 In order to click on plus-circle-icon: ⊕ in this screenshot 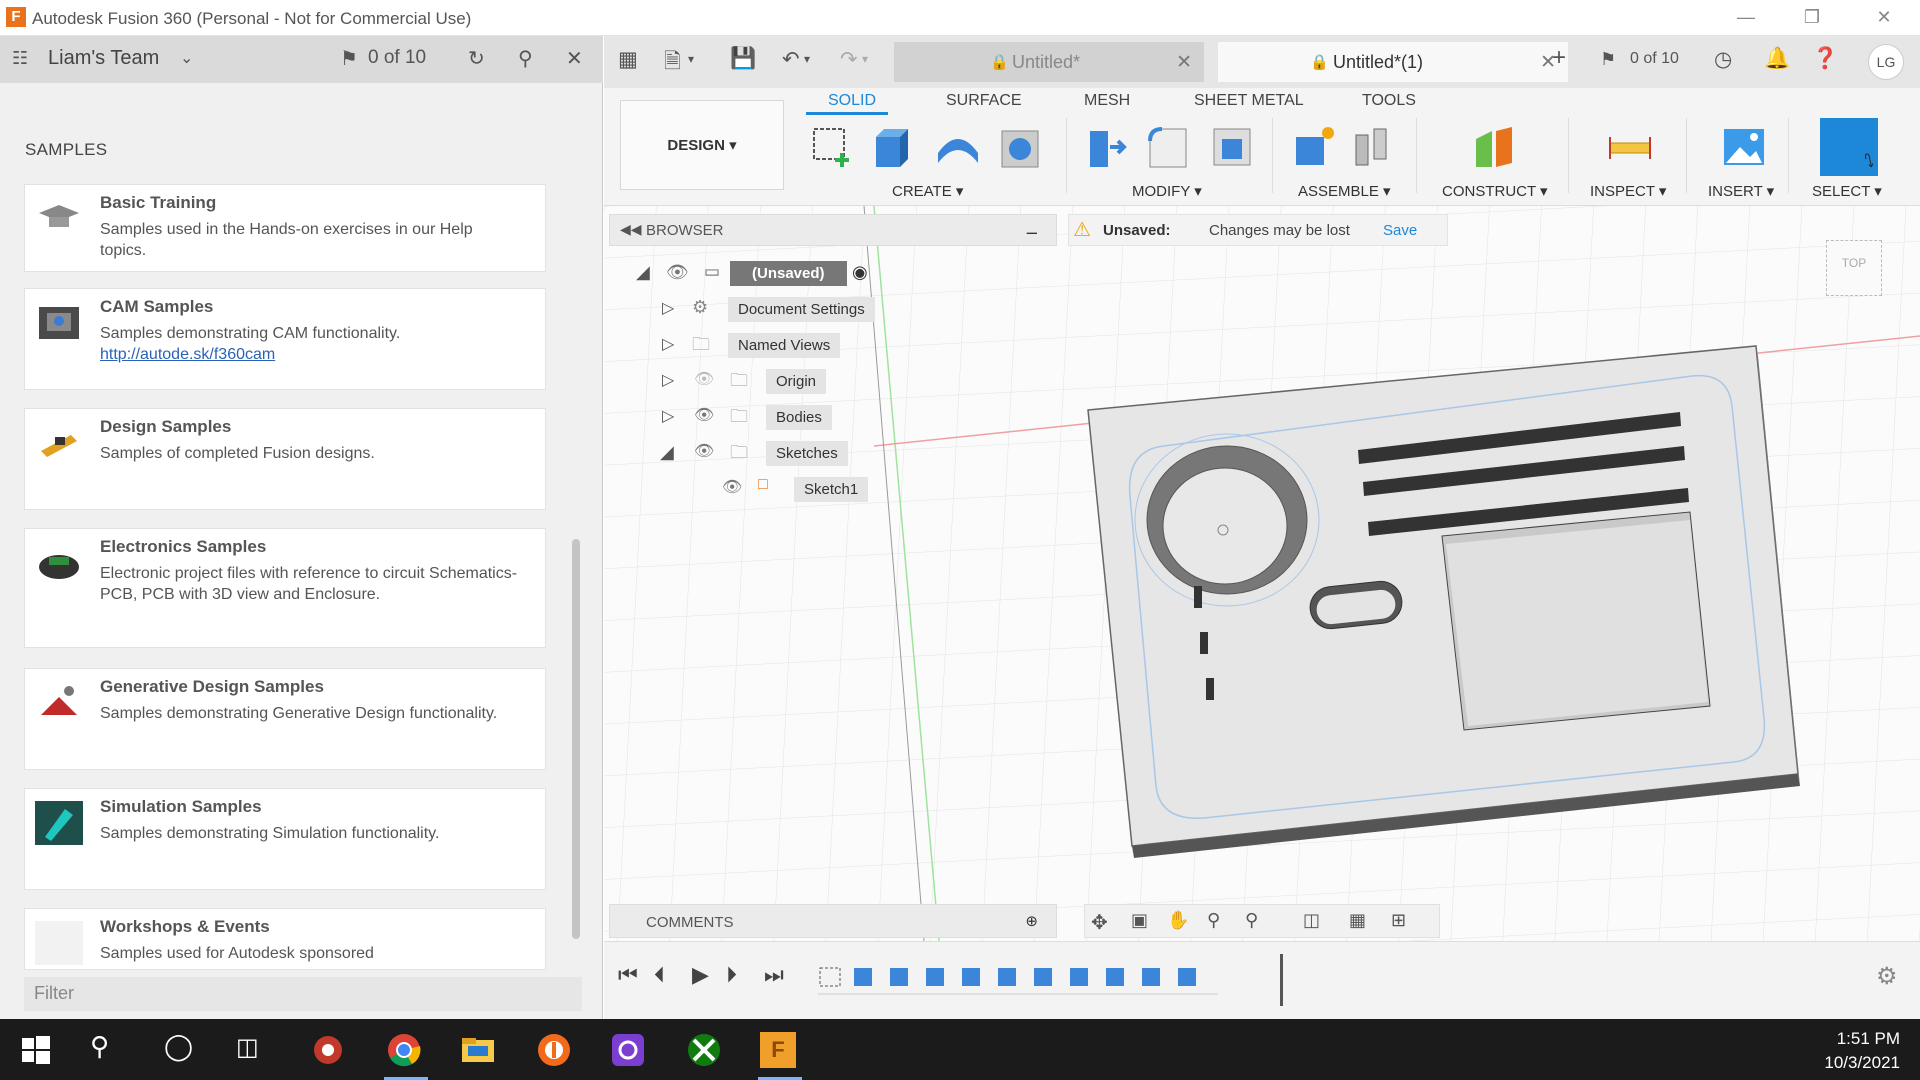, I will do `click(1031, 921)`.